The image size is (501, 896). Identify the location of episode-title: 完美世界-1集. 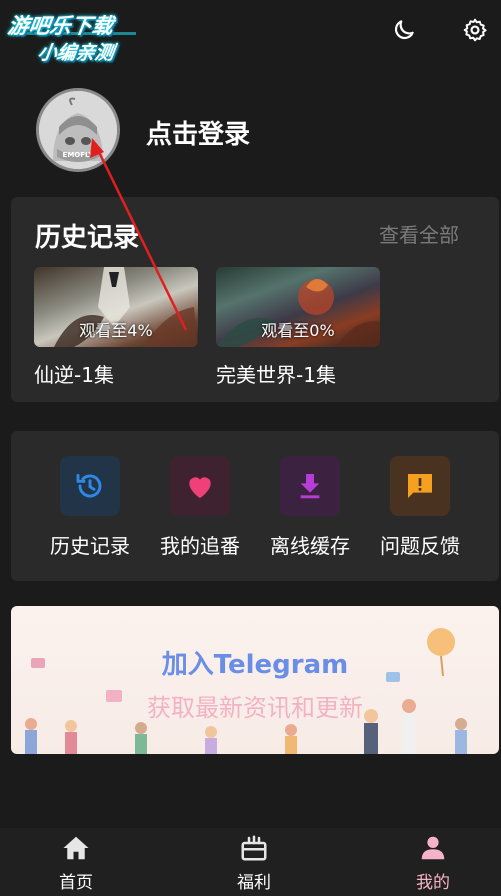
(276, 373).